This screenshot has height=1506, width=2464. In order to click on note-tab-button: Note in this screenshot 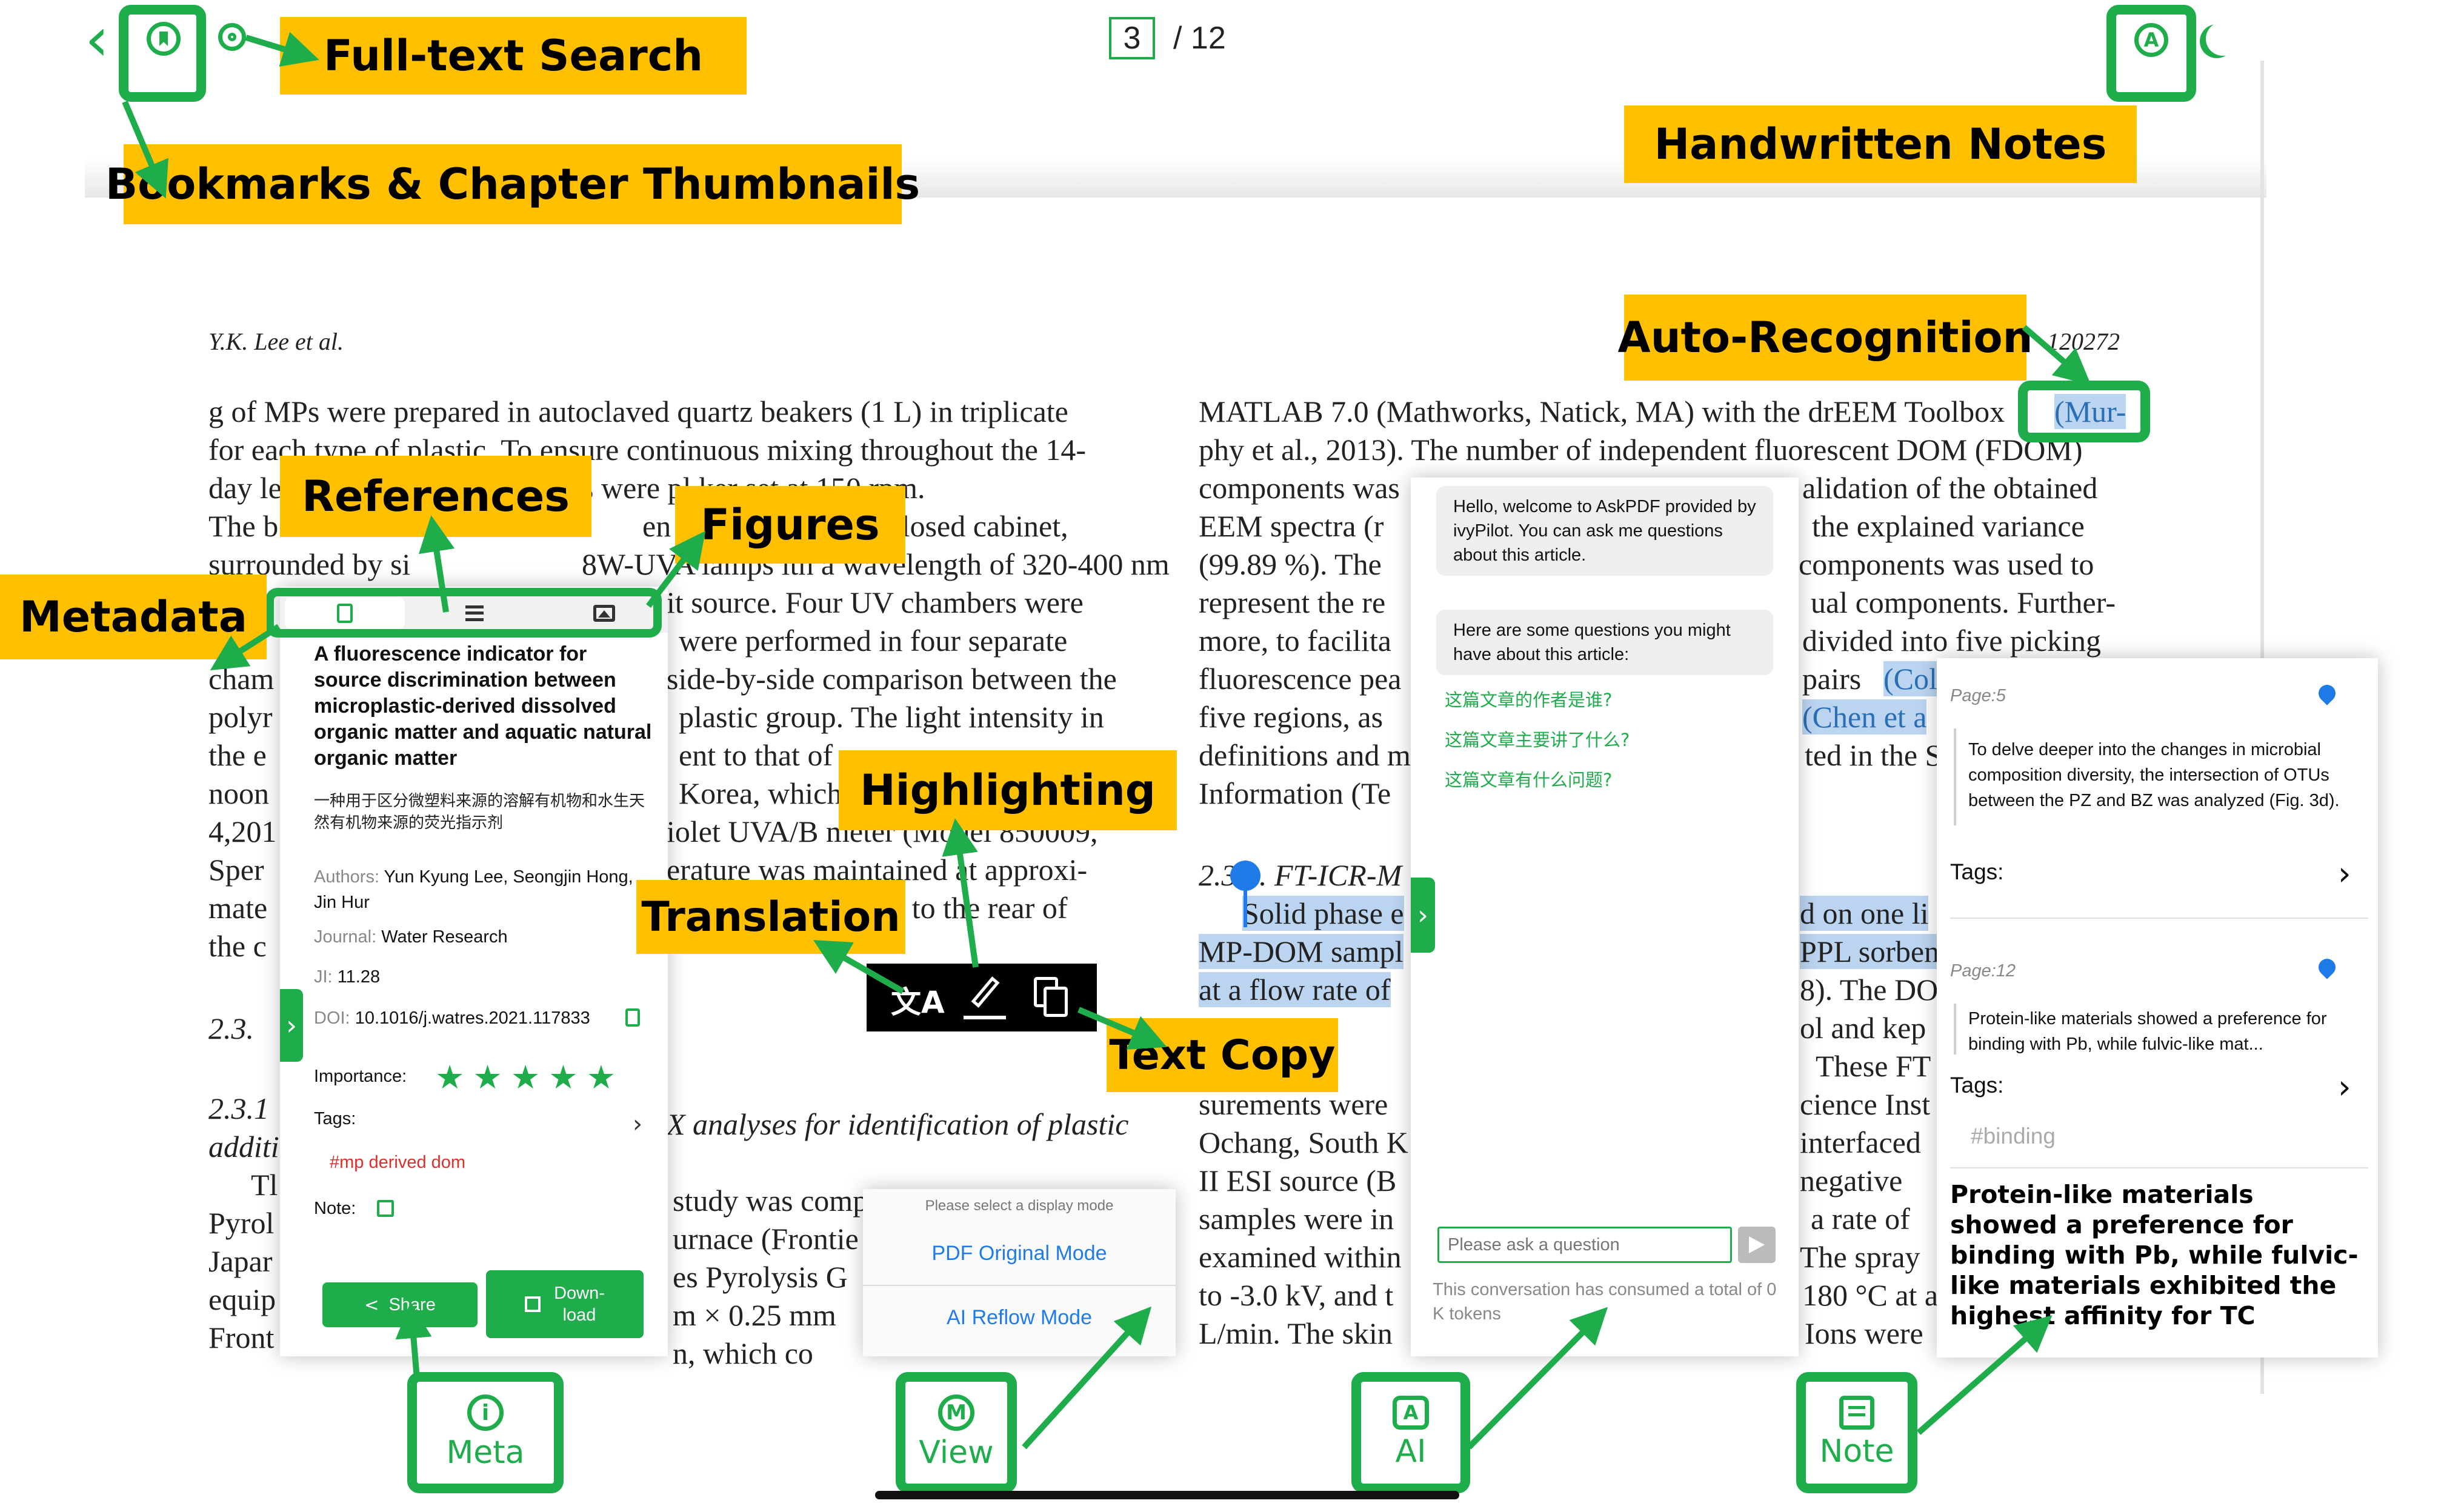, I will do `click(1856, 1433)`.